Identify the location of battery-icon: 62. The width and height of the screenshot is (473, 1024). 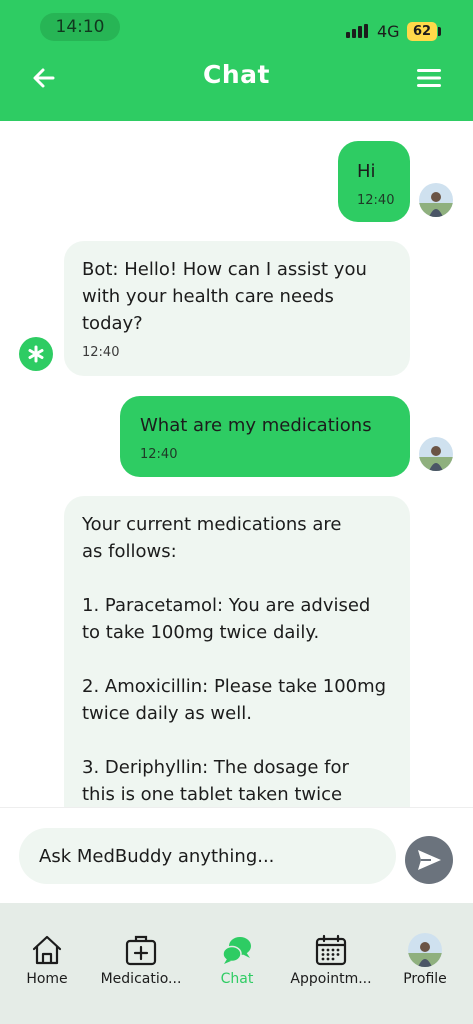
(422, 31).